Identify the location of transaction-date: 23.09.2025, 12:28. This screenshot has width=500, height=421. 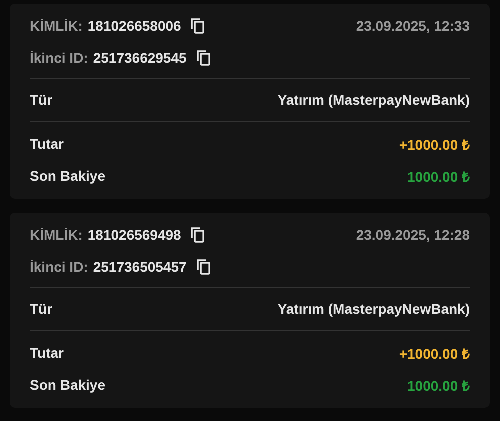
(413, 235).